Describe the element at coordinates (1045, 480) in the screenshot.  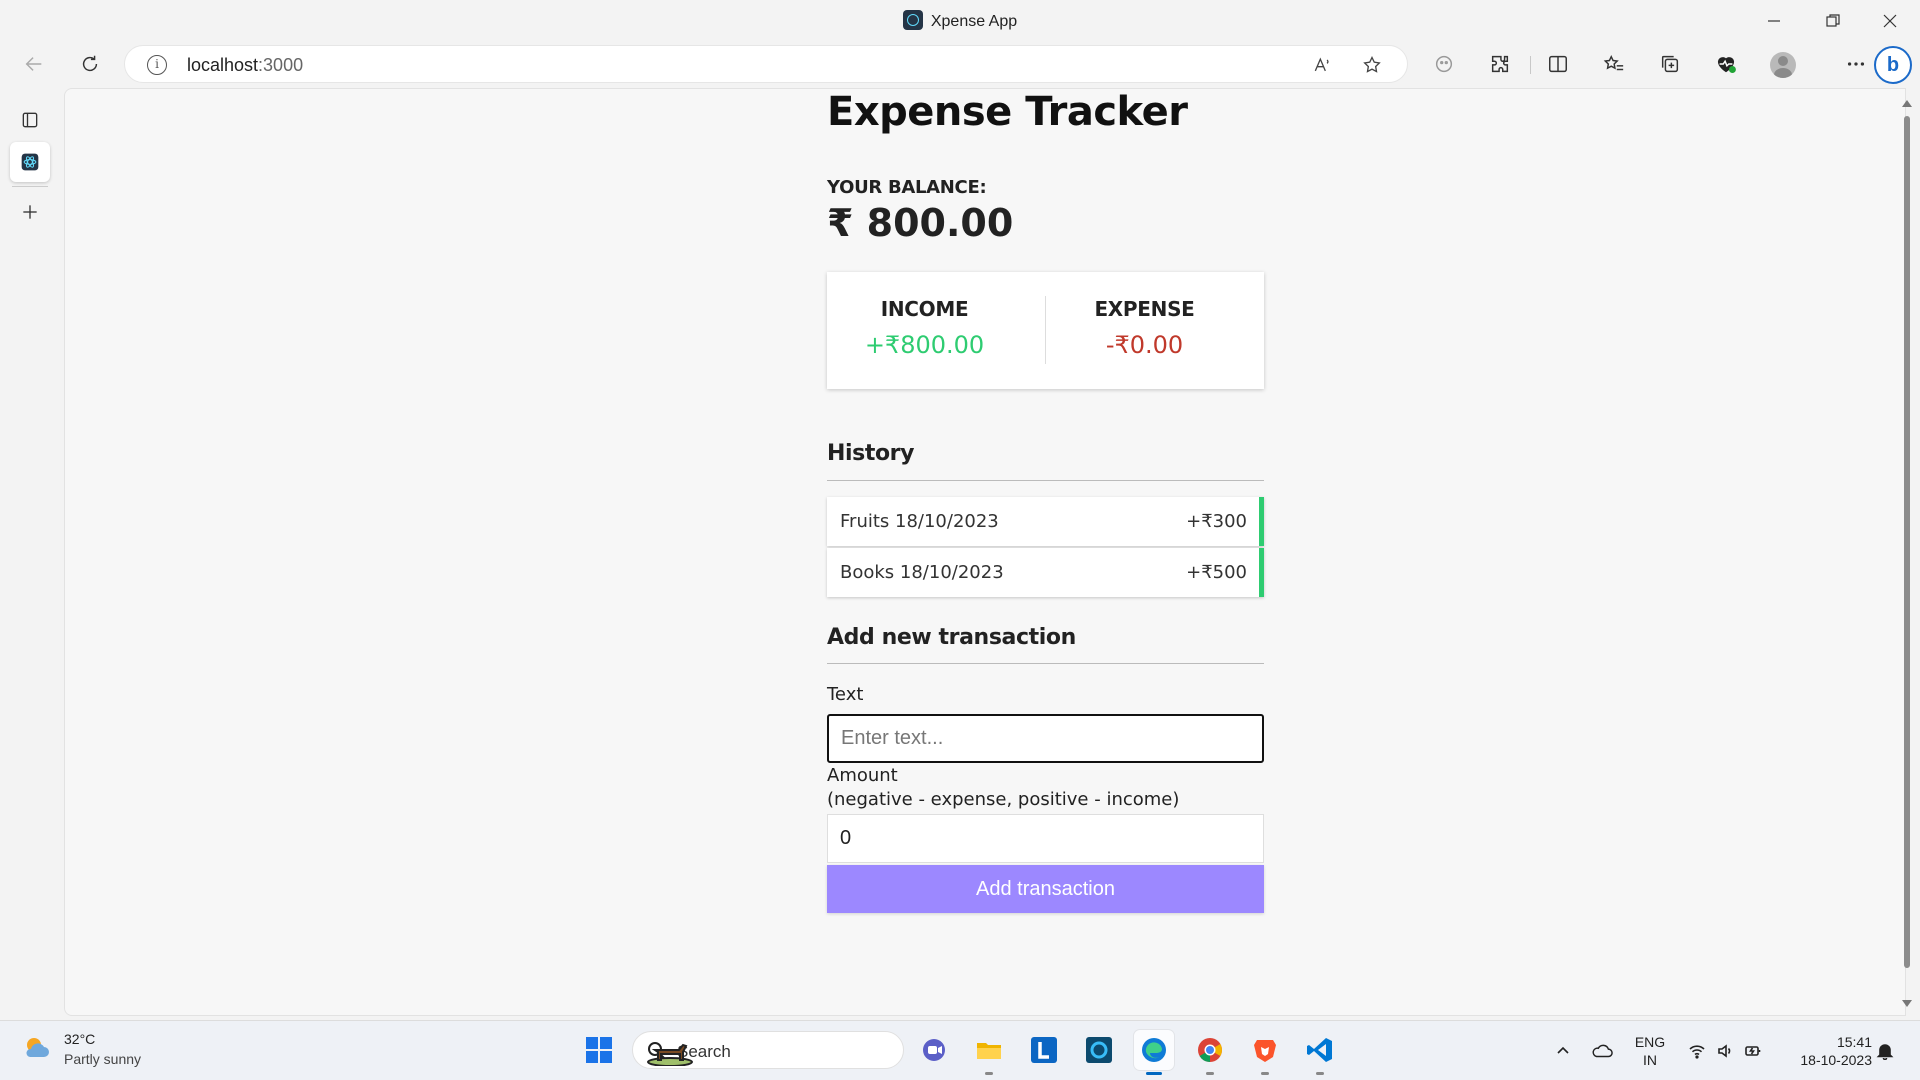
I see `history-divider` at that location.